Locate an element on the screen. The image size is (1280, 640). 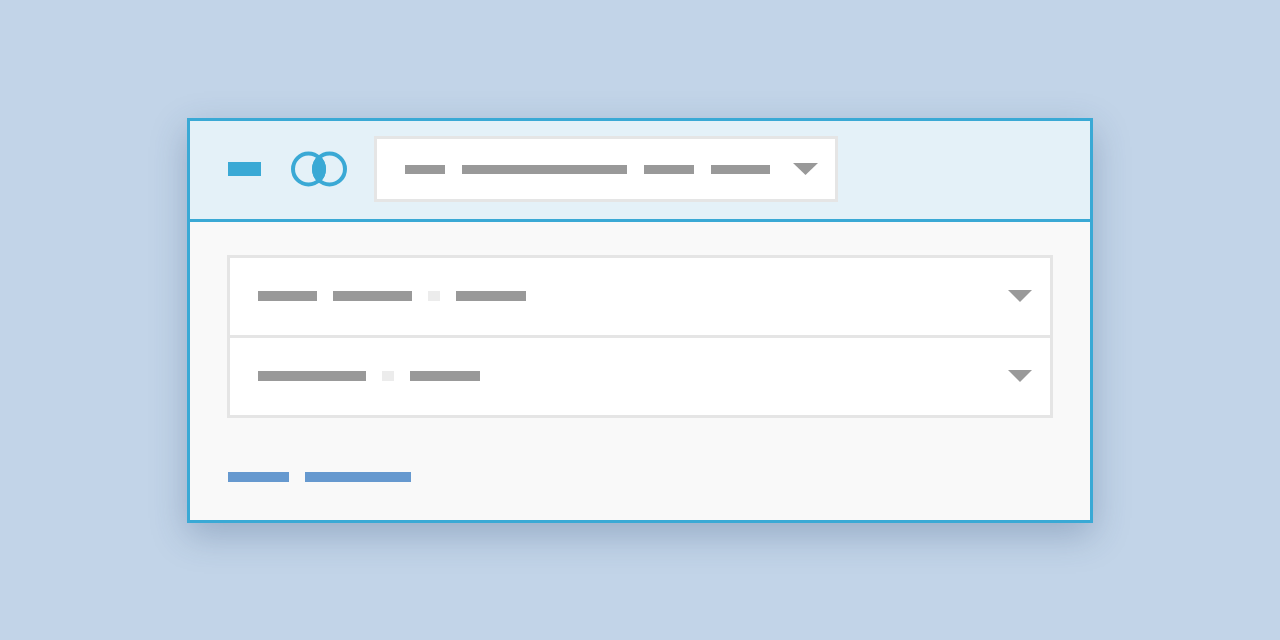
dropdown-field is located at coordinates (606, 169).